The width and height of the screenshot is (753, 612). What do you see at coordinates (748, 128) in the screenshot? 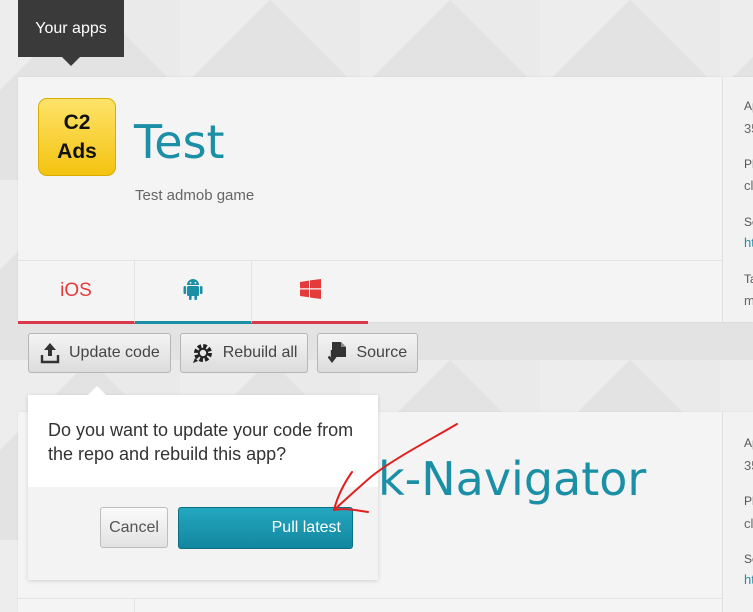
I see `detail-value-app-id: 35` at bounding box center [748, 128].